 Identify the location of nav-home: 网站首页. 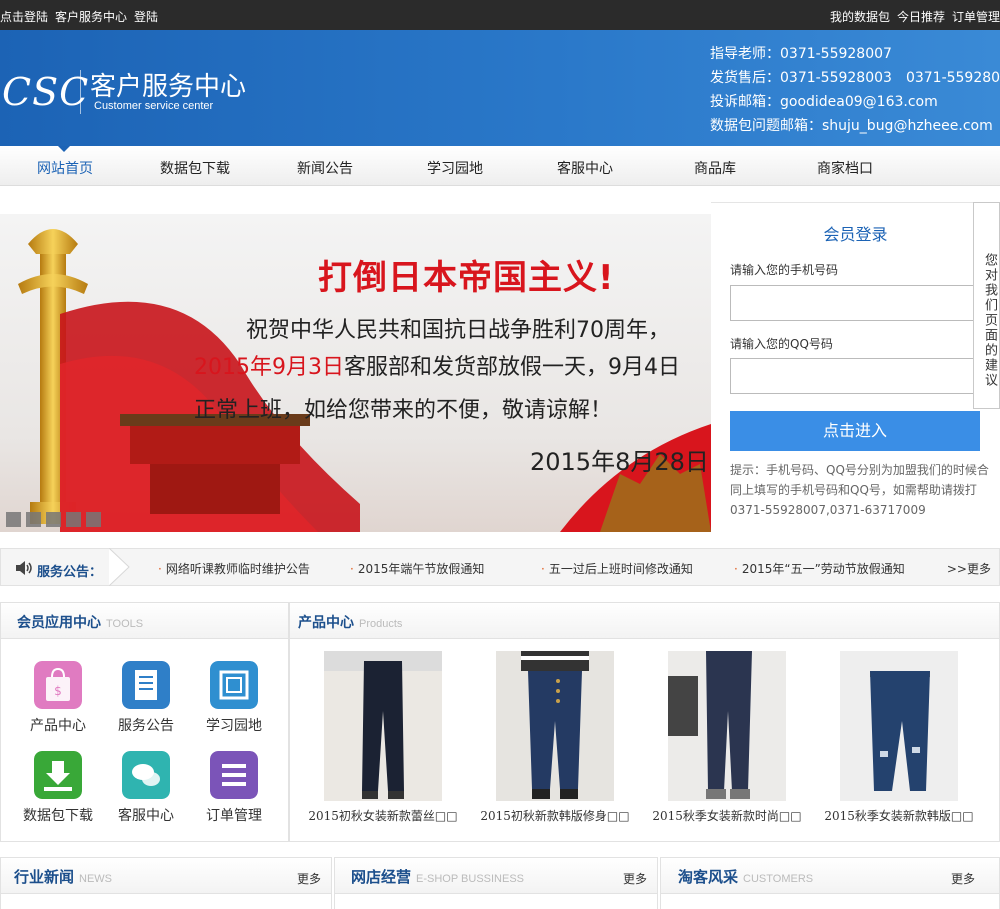
(65, 168).